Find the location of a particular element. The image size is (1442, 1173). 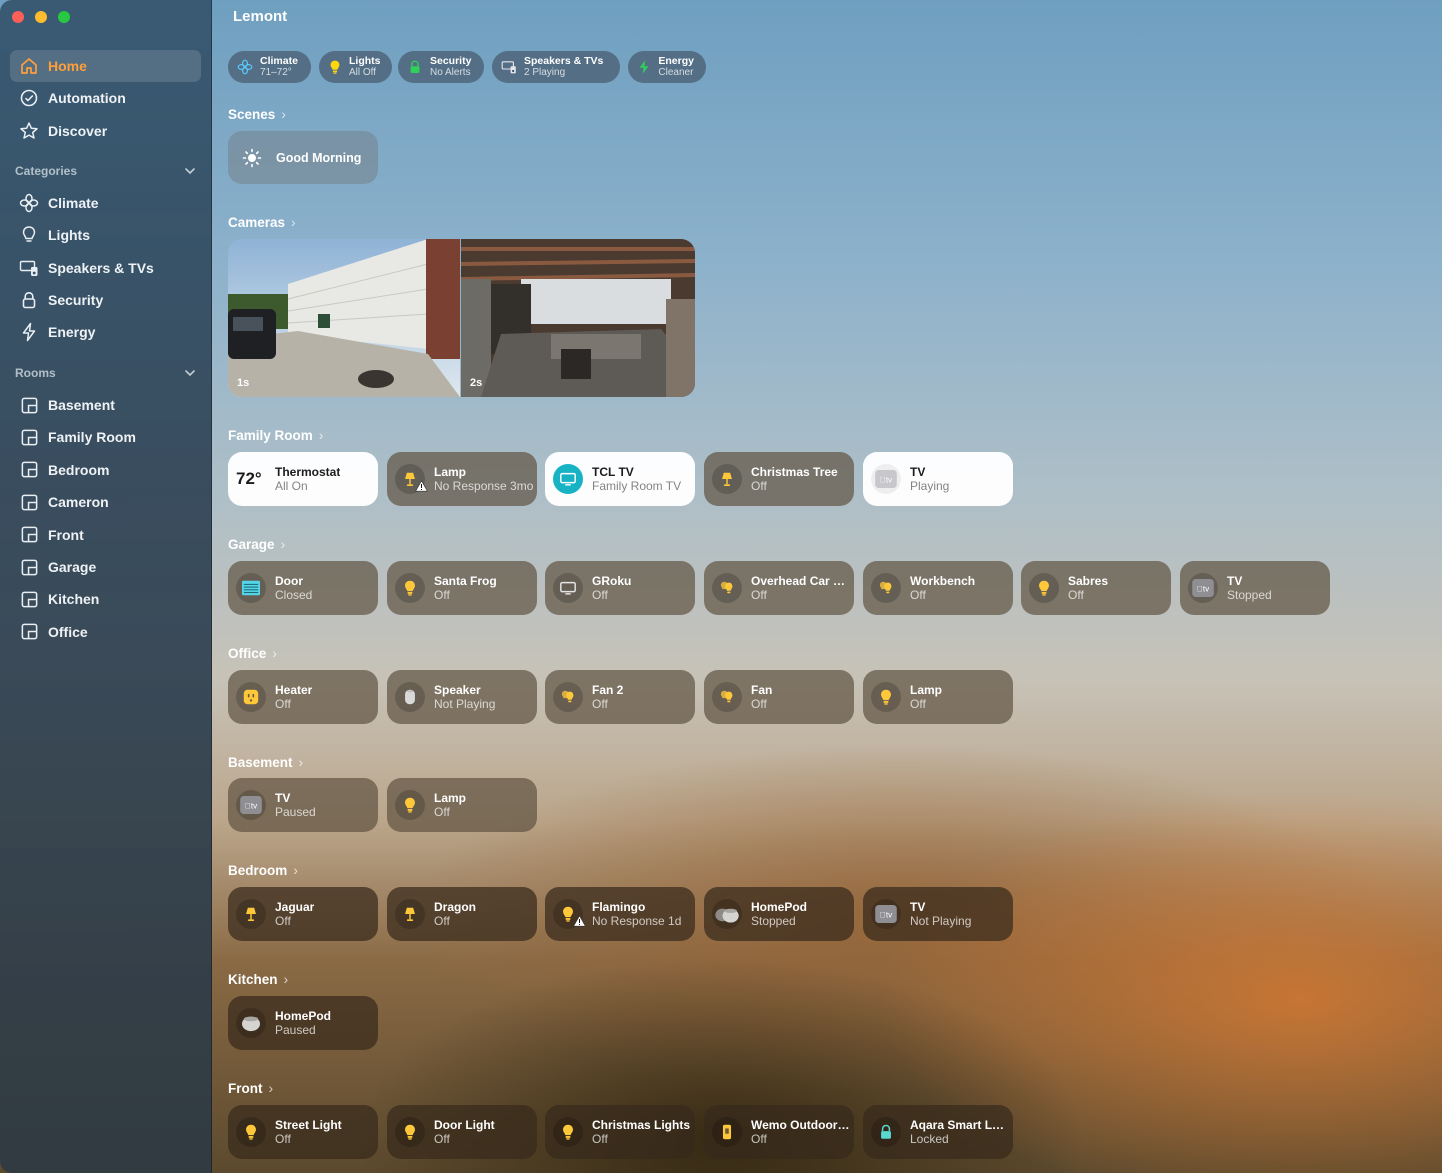

sidebar-item-garage: Garage is located at coordinates (105, 567).